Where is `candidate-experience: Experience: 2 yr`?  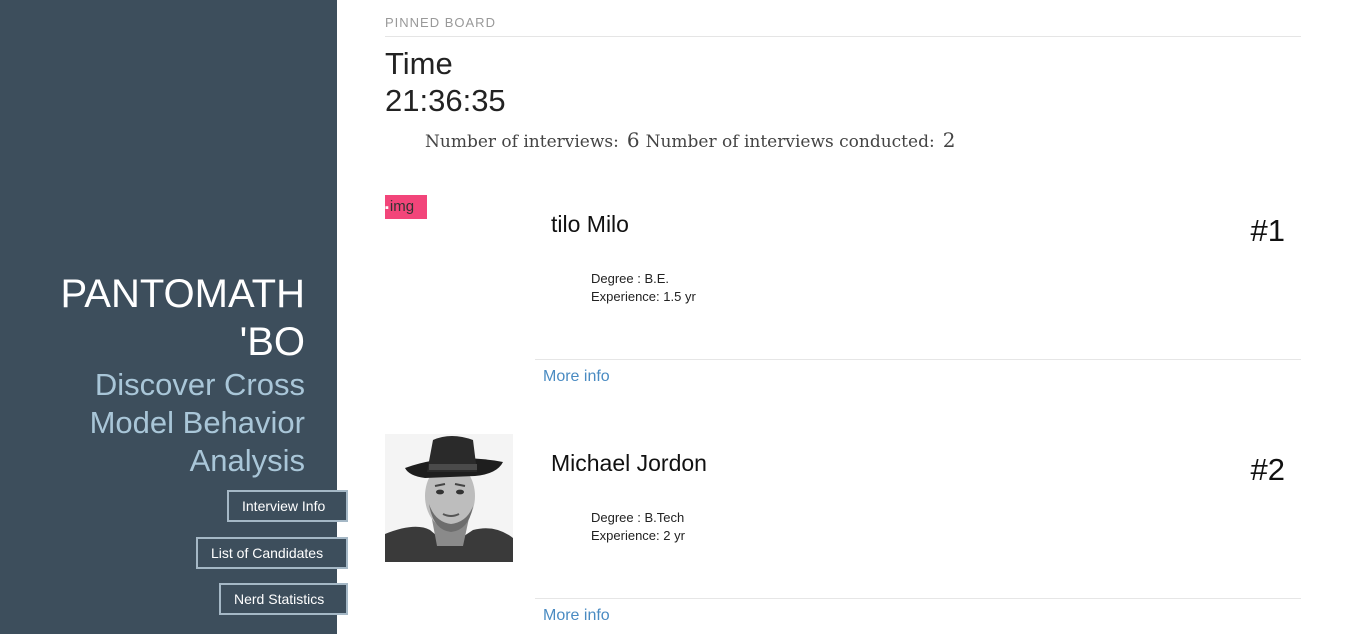
candidate-experience: Experience: 2 yr is located at coordinates (638, 535).